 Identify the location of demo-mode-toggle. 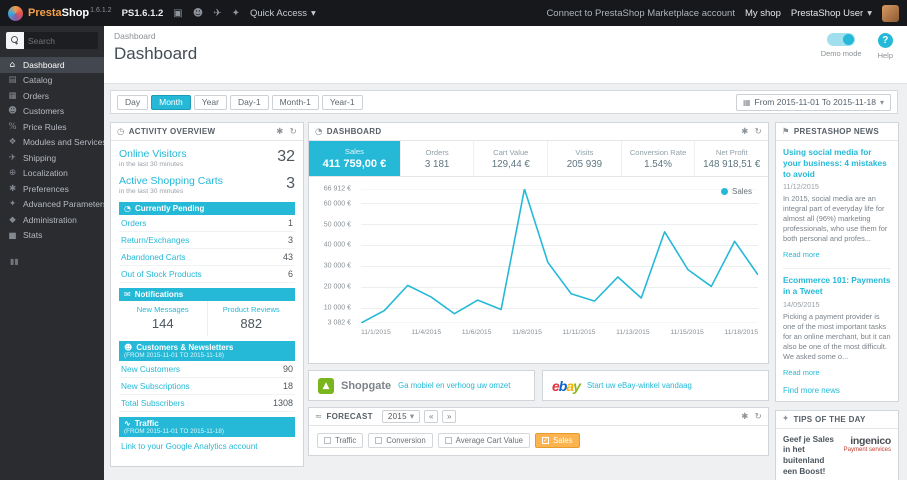
(841, 39).